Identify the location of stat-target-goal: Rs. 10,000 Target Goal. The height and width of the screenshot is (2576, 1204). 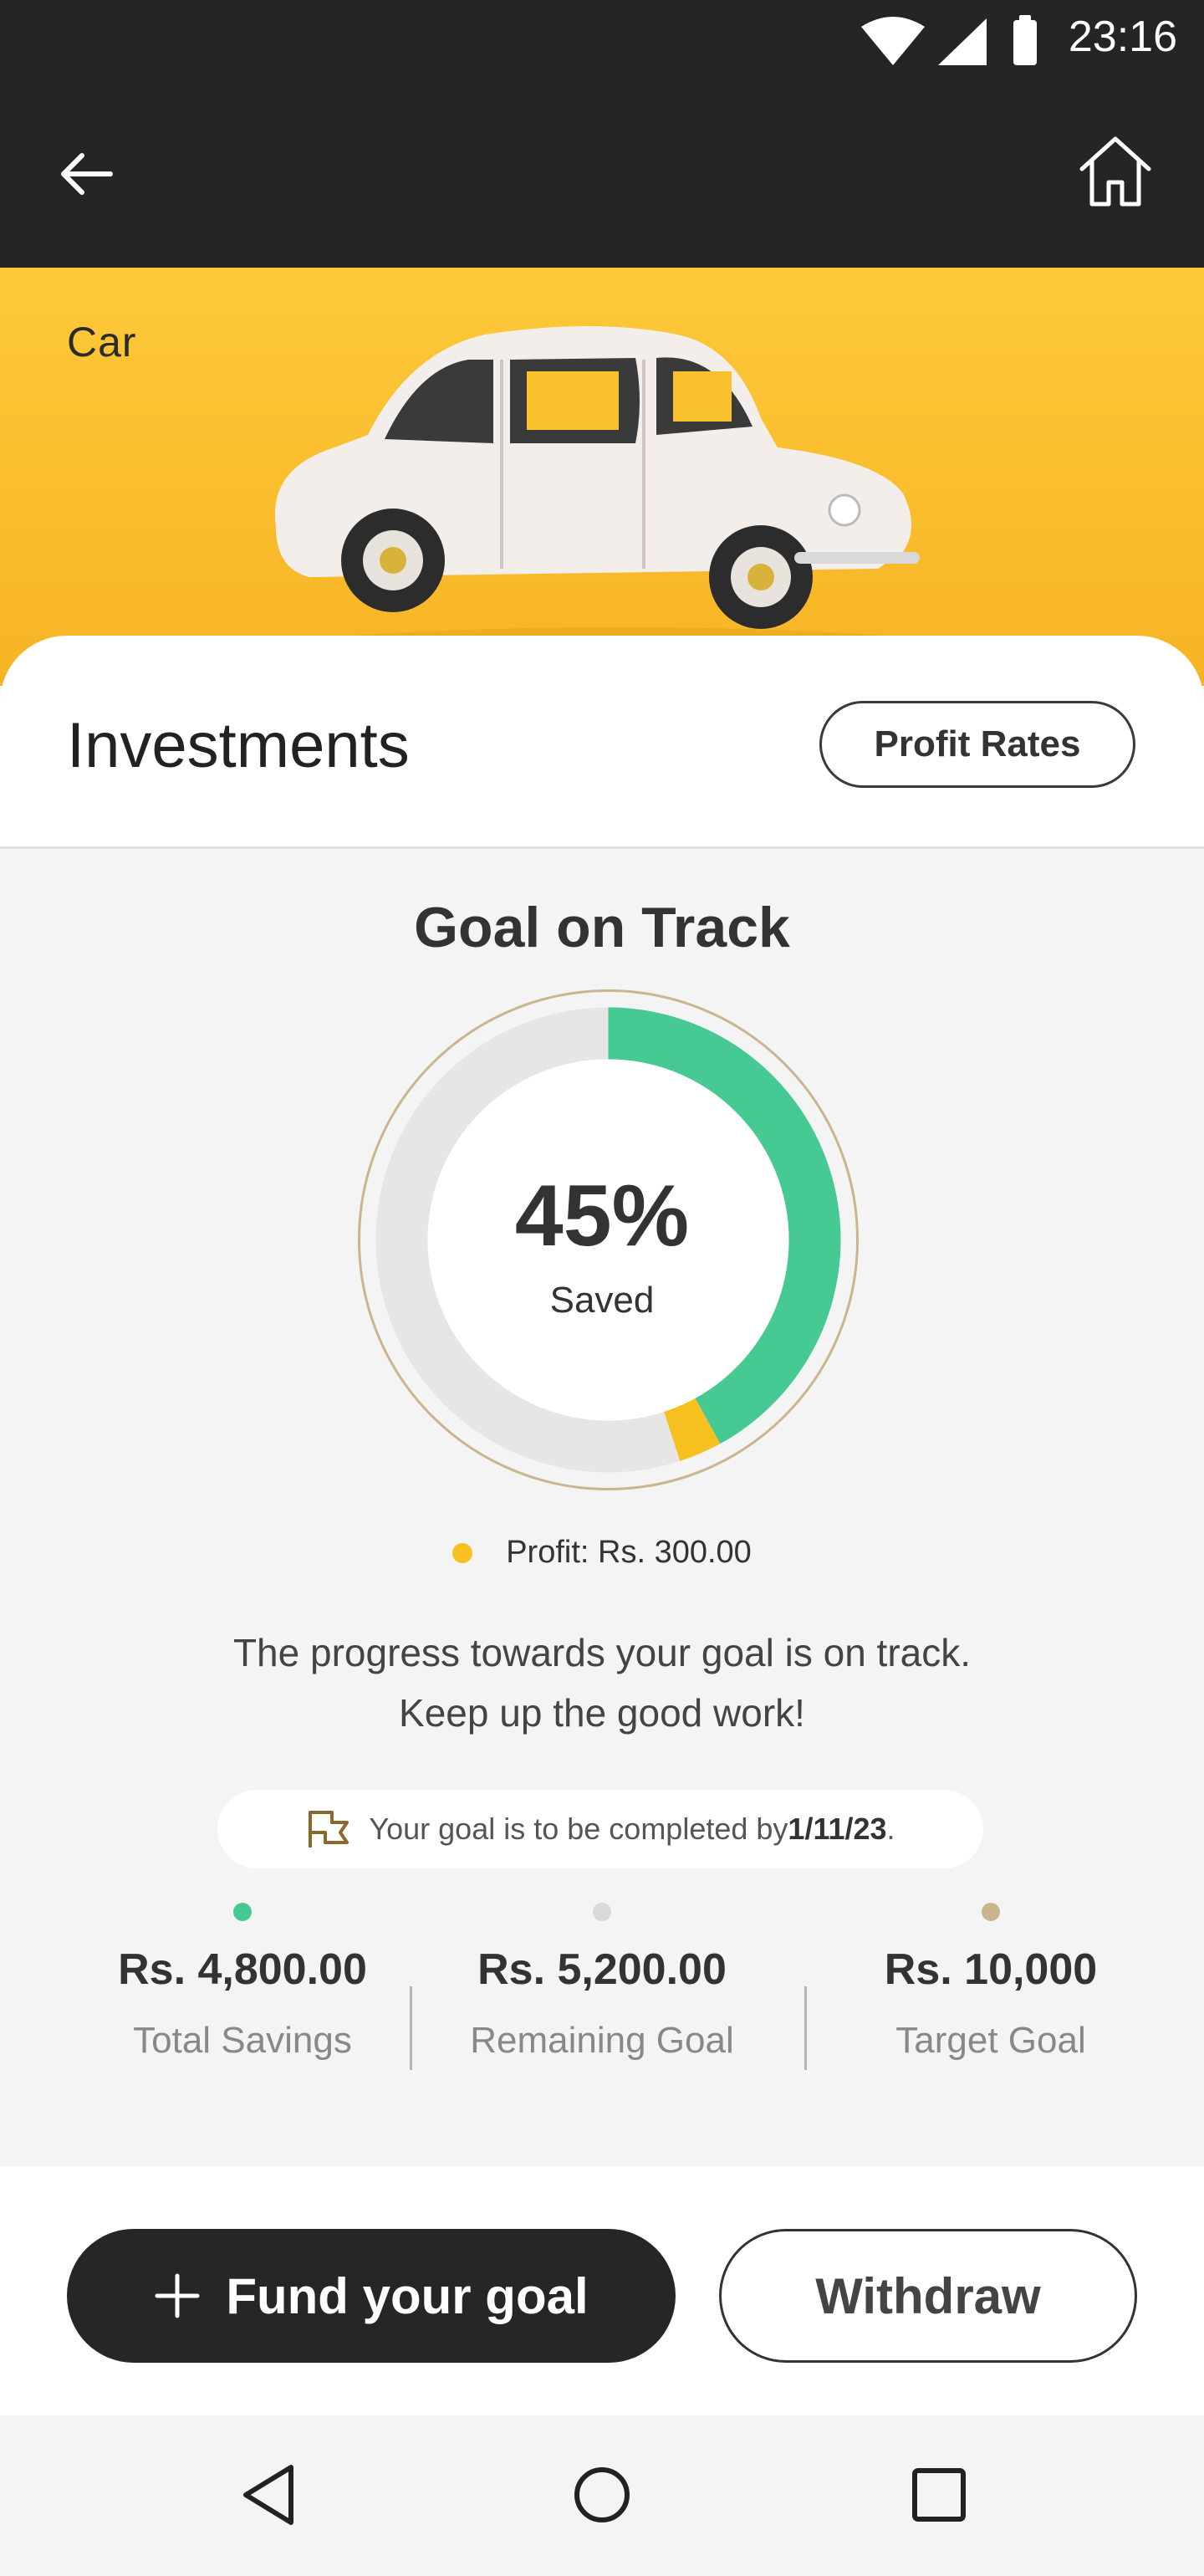
(991, 1982).